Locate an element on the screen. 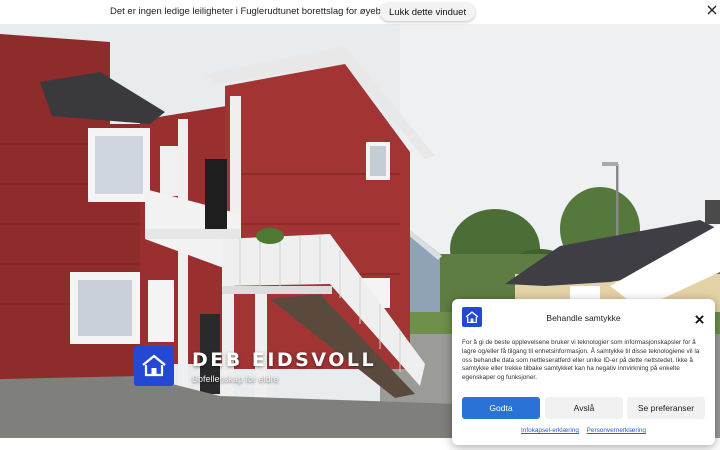 Image resolution: width=720 pixels, height=450 pixels. privacy-statement-link: Personvernerklæring is located at coordinates (616, 430).